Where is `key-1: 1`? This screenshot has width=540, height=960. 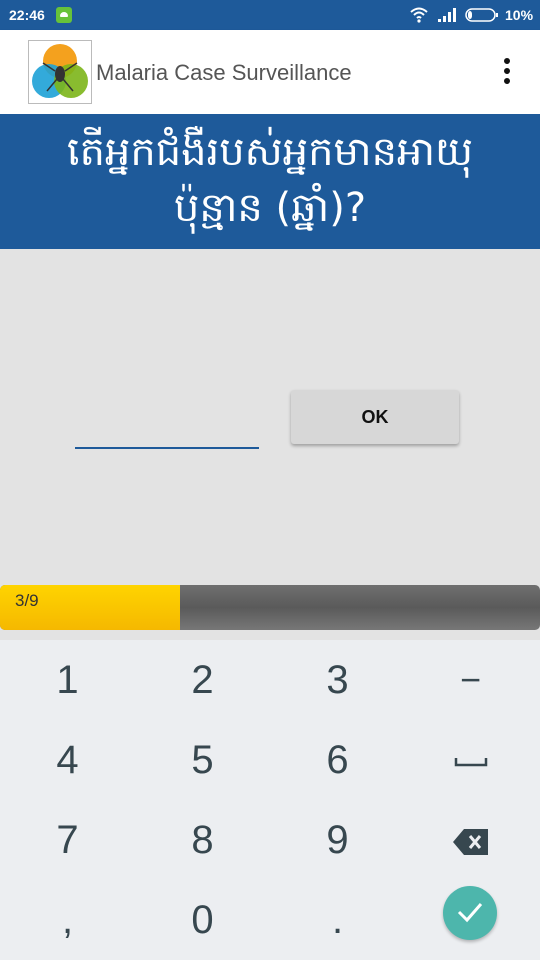 key-1: 1 is located at coordinates (67, 680).